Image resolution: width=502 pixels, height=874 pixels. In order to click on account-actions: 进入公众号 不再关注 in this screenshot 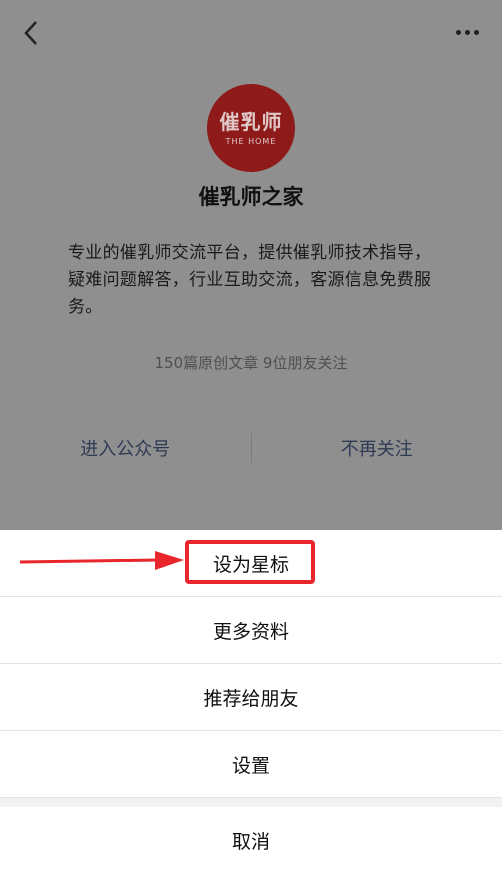, I will do `click(251, 448)`.